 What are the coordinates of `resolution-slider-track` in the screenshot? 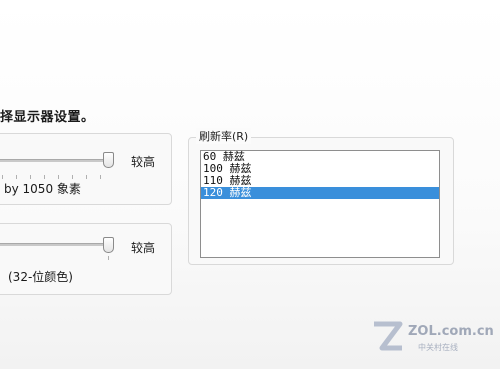 It's located at (56, 160).